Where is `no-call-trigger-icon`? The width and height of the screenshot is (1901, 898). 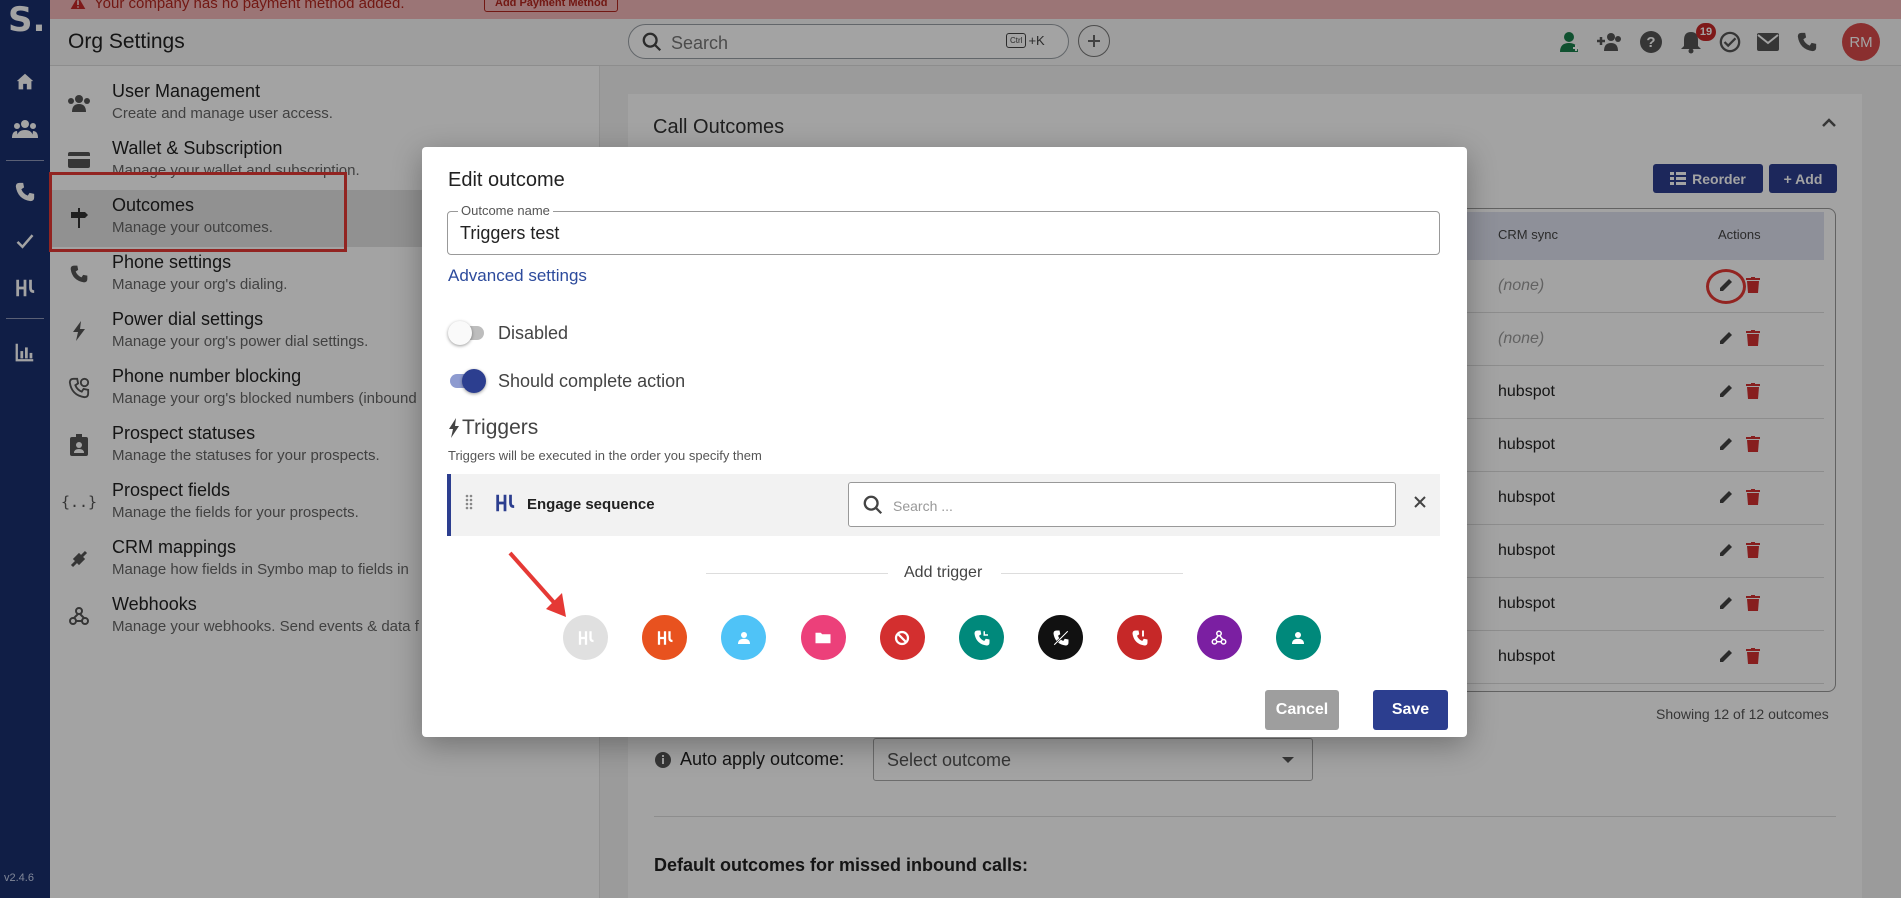
no-call-trigger-icon is located at coordinates (1061, 637).